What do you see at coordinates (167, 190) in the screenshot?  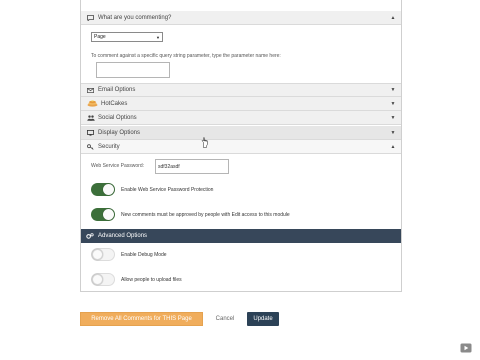 I see `password-protection-label: Enable Web Service Password Protection` at bounding box center [167, 190].